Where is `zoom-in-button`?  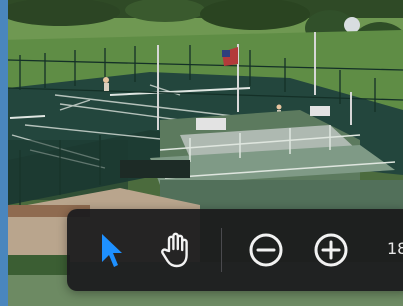
zoom-in-button is located at coordinates (331, 250).